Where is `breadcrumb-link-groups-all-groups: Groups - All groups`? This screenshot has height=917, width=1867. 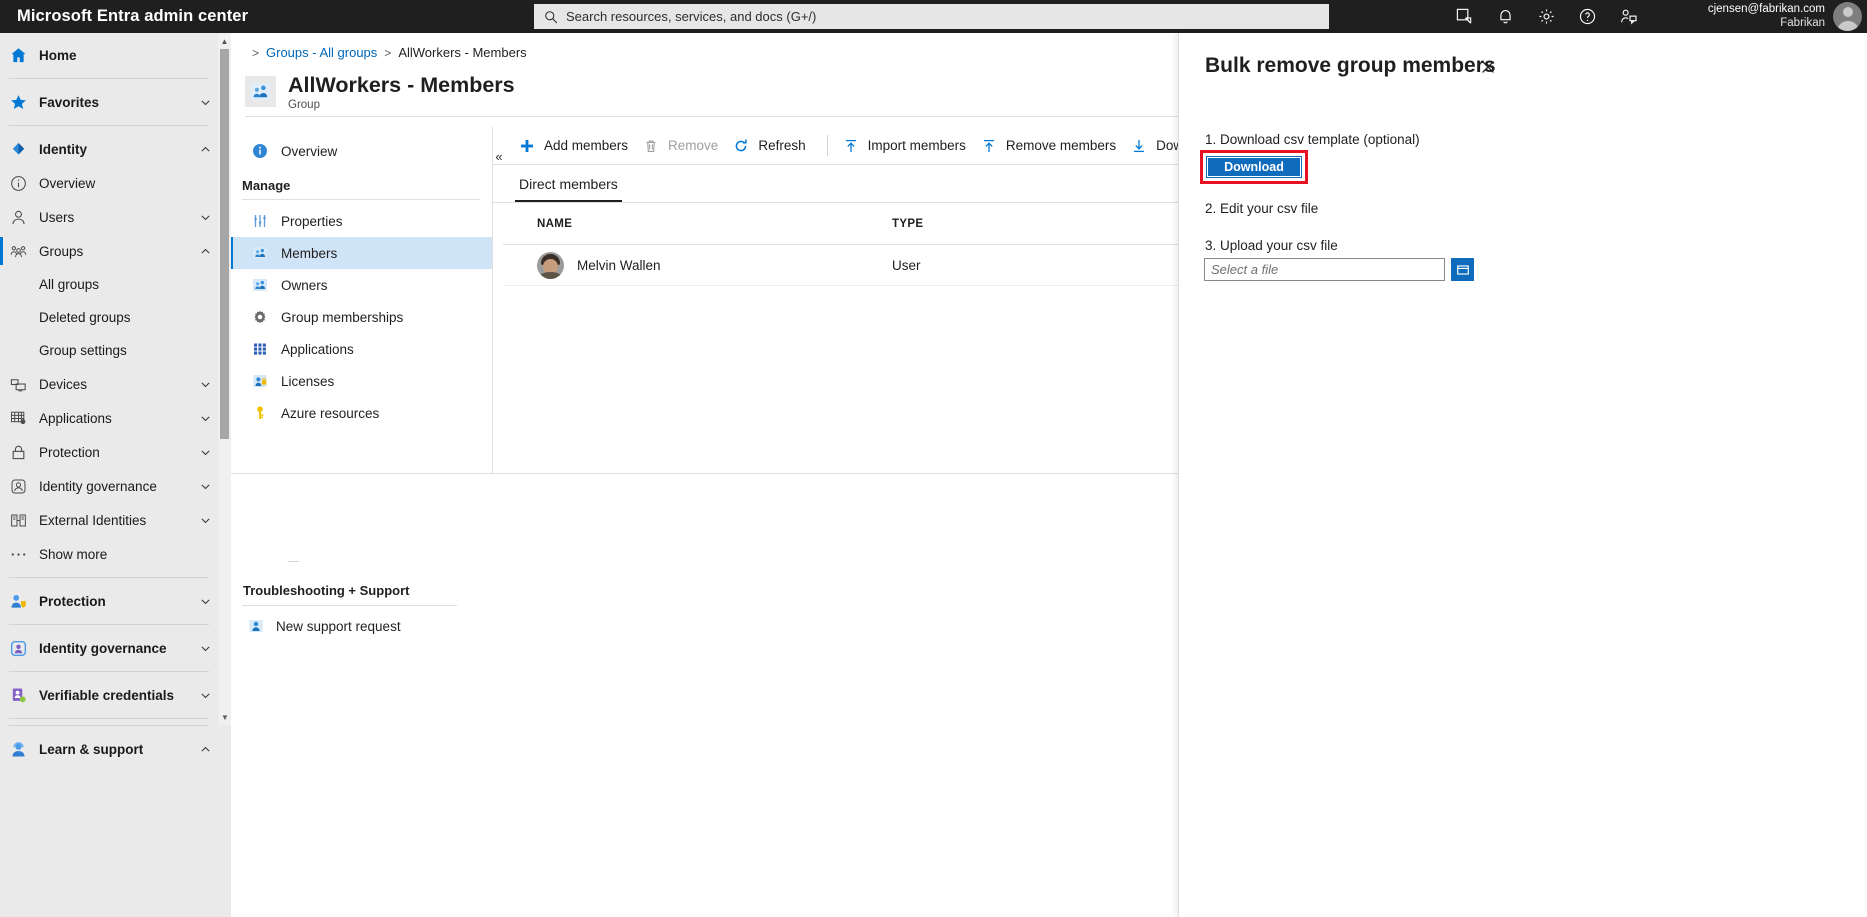 breadcrumb-link-groups-all-groups: Groups - All groups is located at coordinates (321, 52).